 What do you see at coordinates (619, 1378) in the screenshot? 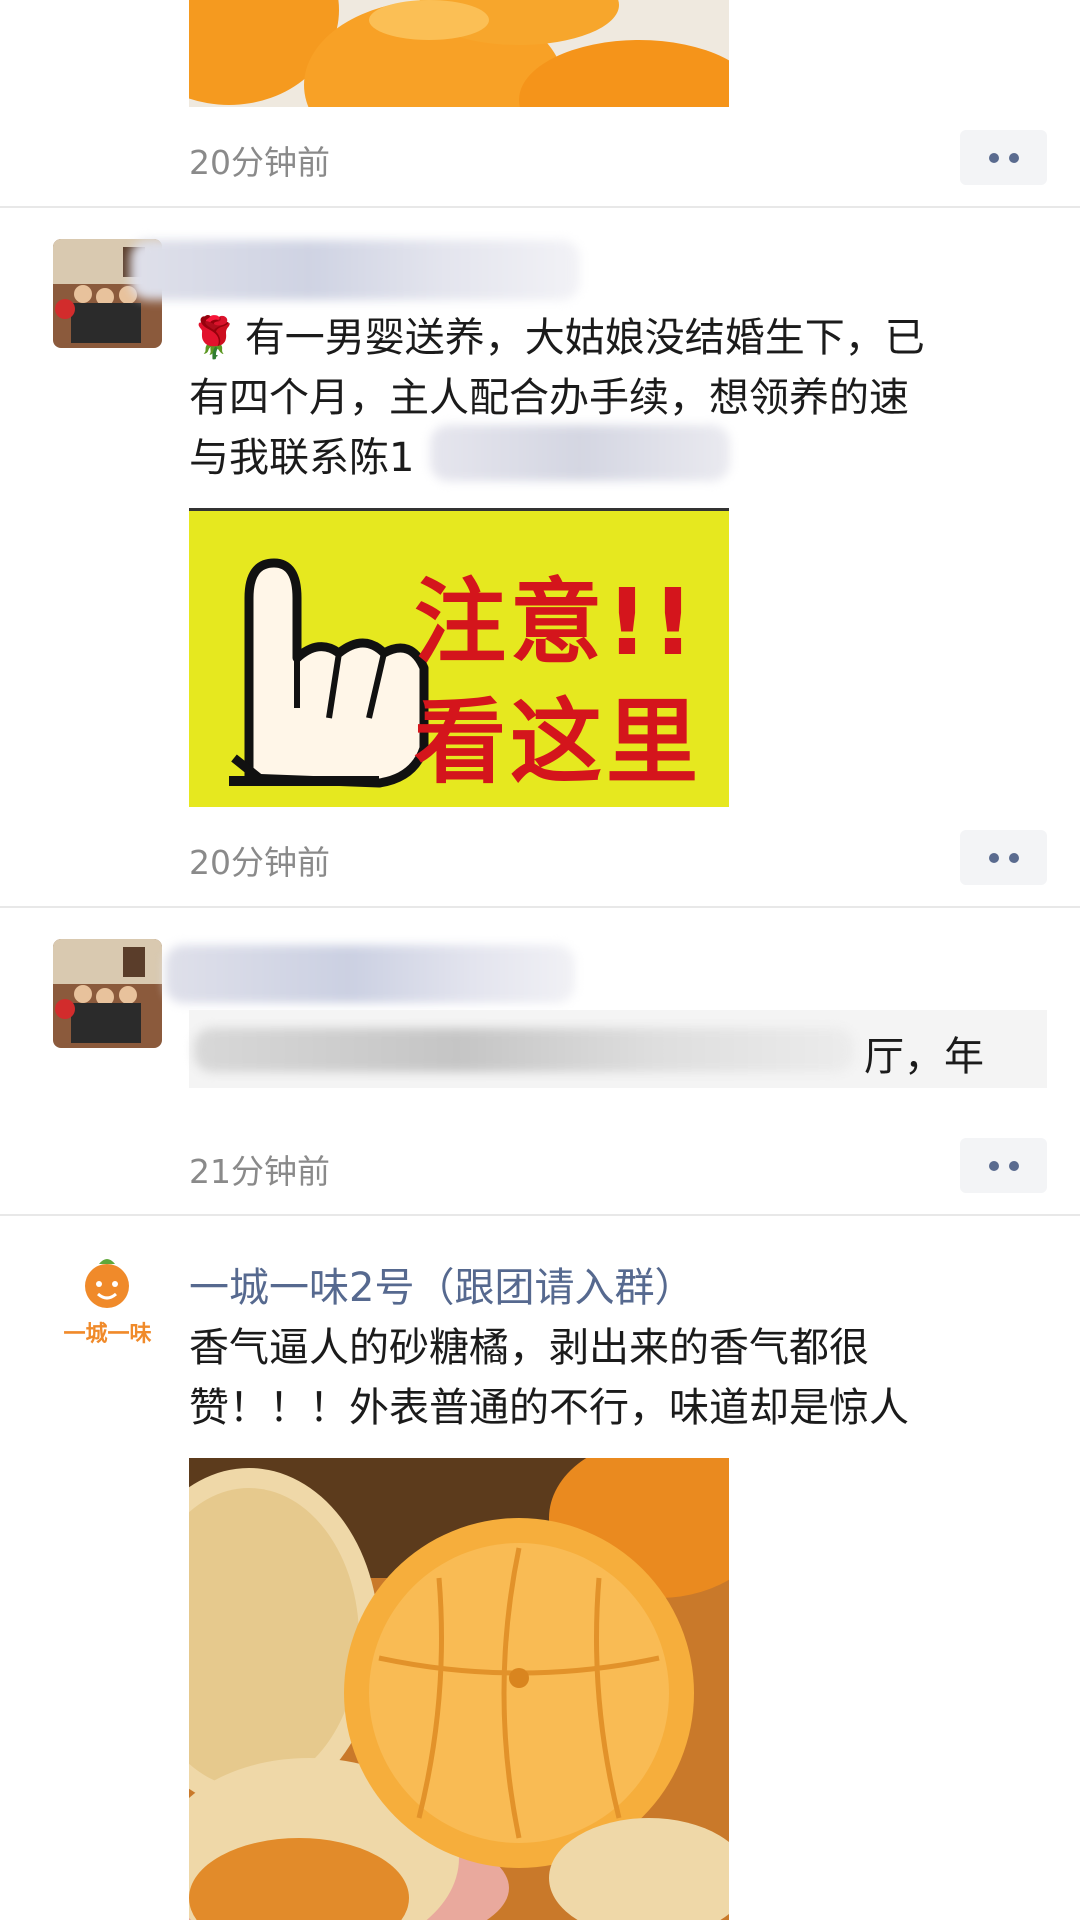
I see `post-text: 香气逼人的砂糖橘，剥出来的香气都很 赞！！！外表普通的不行，味道却是惊人` at bounding box center [619, 1378].